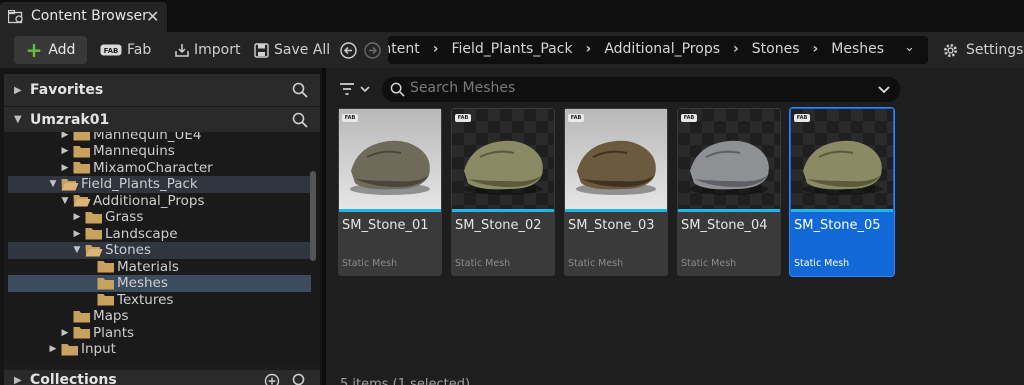 The height and width of the screenshot is (385, 1024). What do you see at coordinates (162, 90) in the screenshot?
I see `favorites-header: ▶ Favorites` at bounding box center [162, 90].